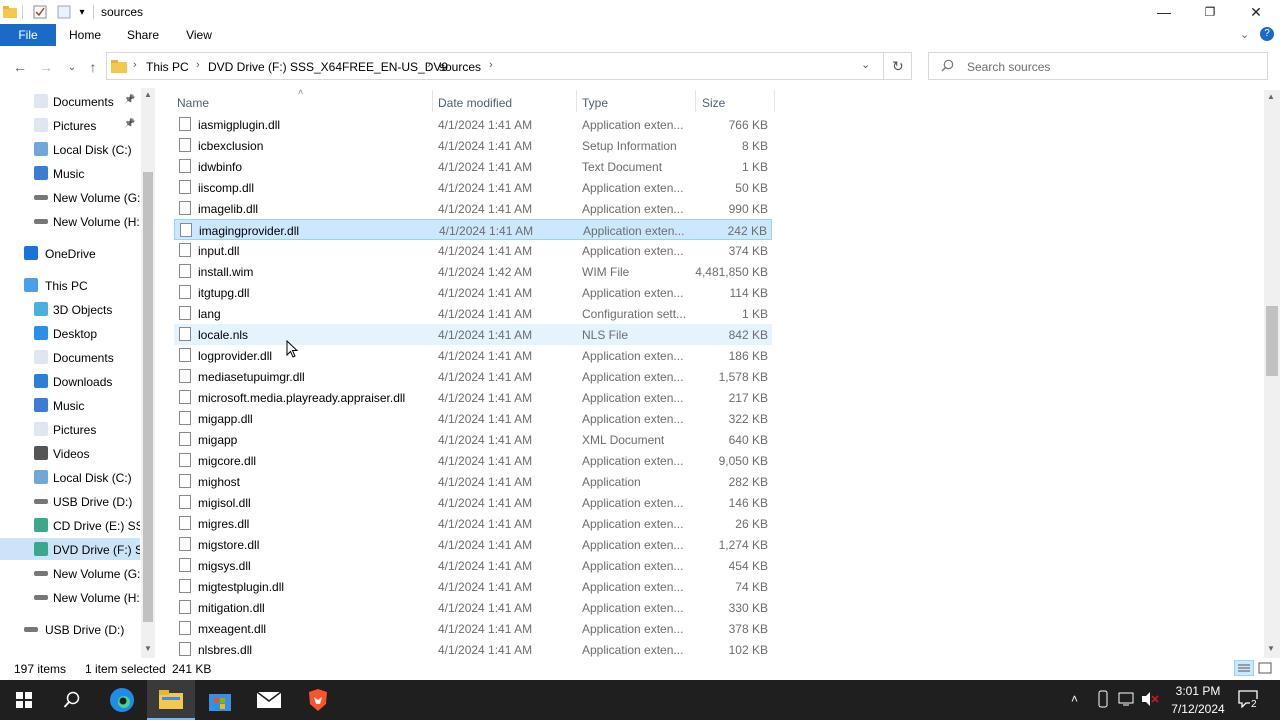 The image size is (1280, 720). What do you see at coordinates (1244, 34) in the screenshot?
I see `expand-ribbon-chevron-icon: ⌄` at bounding box center [1244, 34].